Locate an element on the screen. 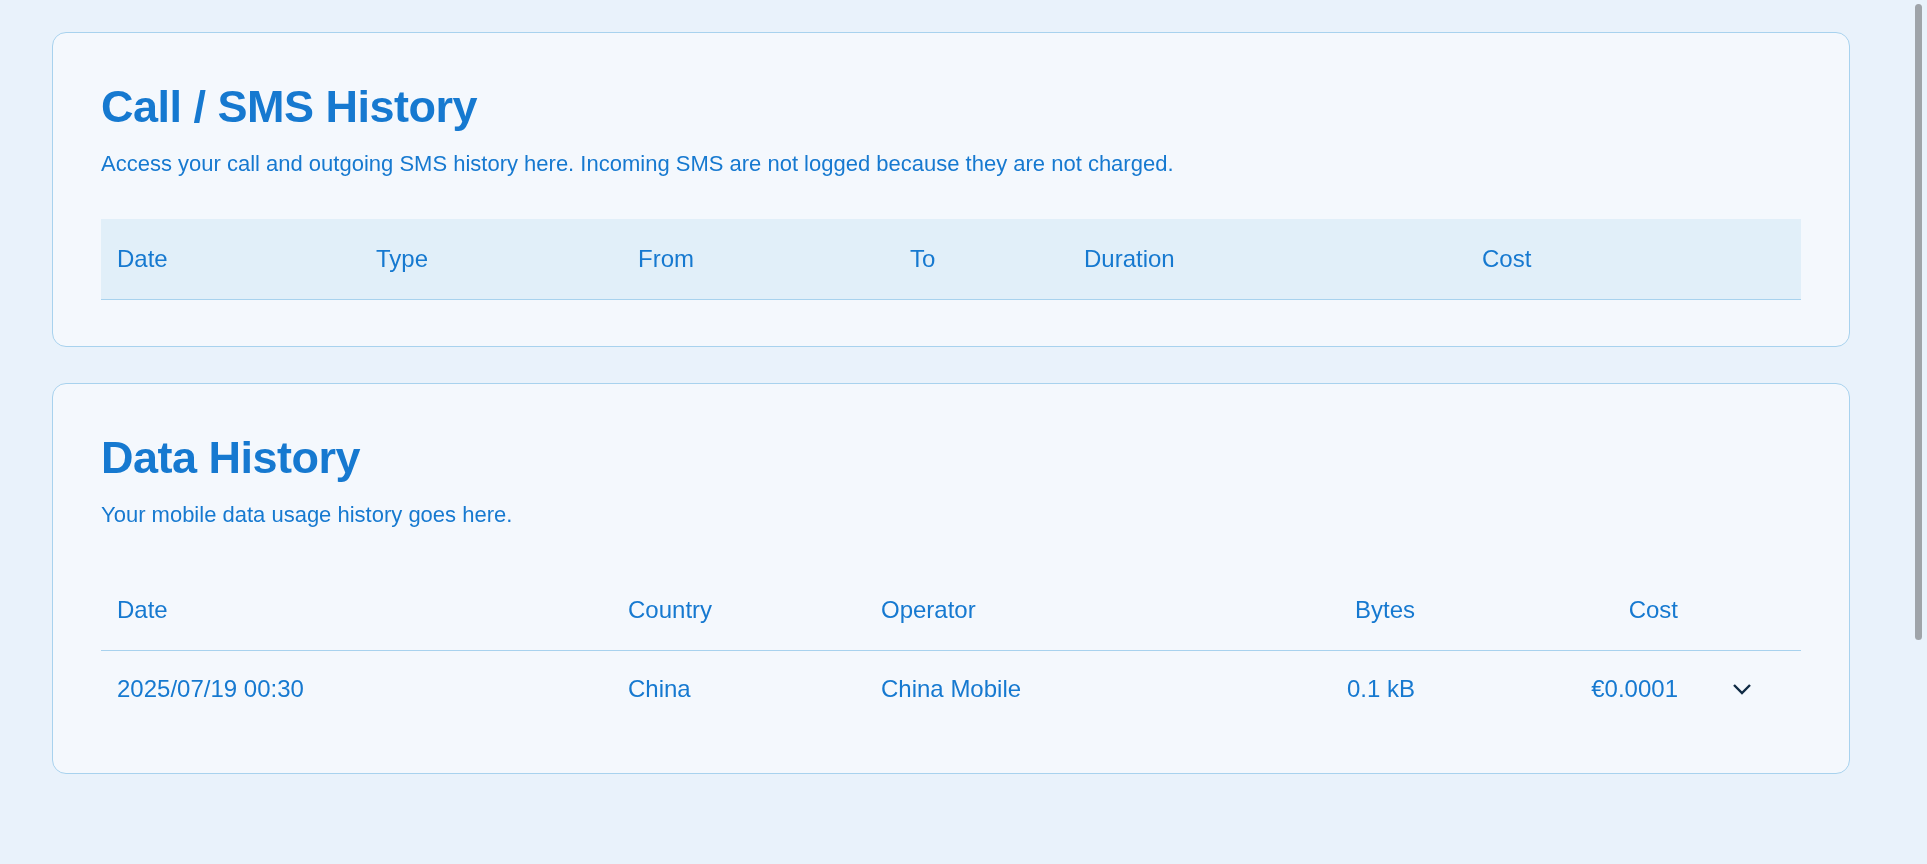 This screenshot has height=864, width=1927. column-header: Operator is located at coordinates (928, 610).